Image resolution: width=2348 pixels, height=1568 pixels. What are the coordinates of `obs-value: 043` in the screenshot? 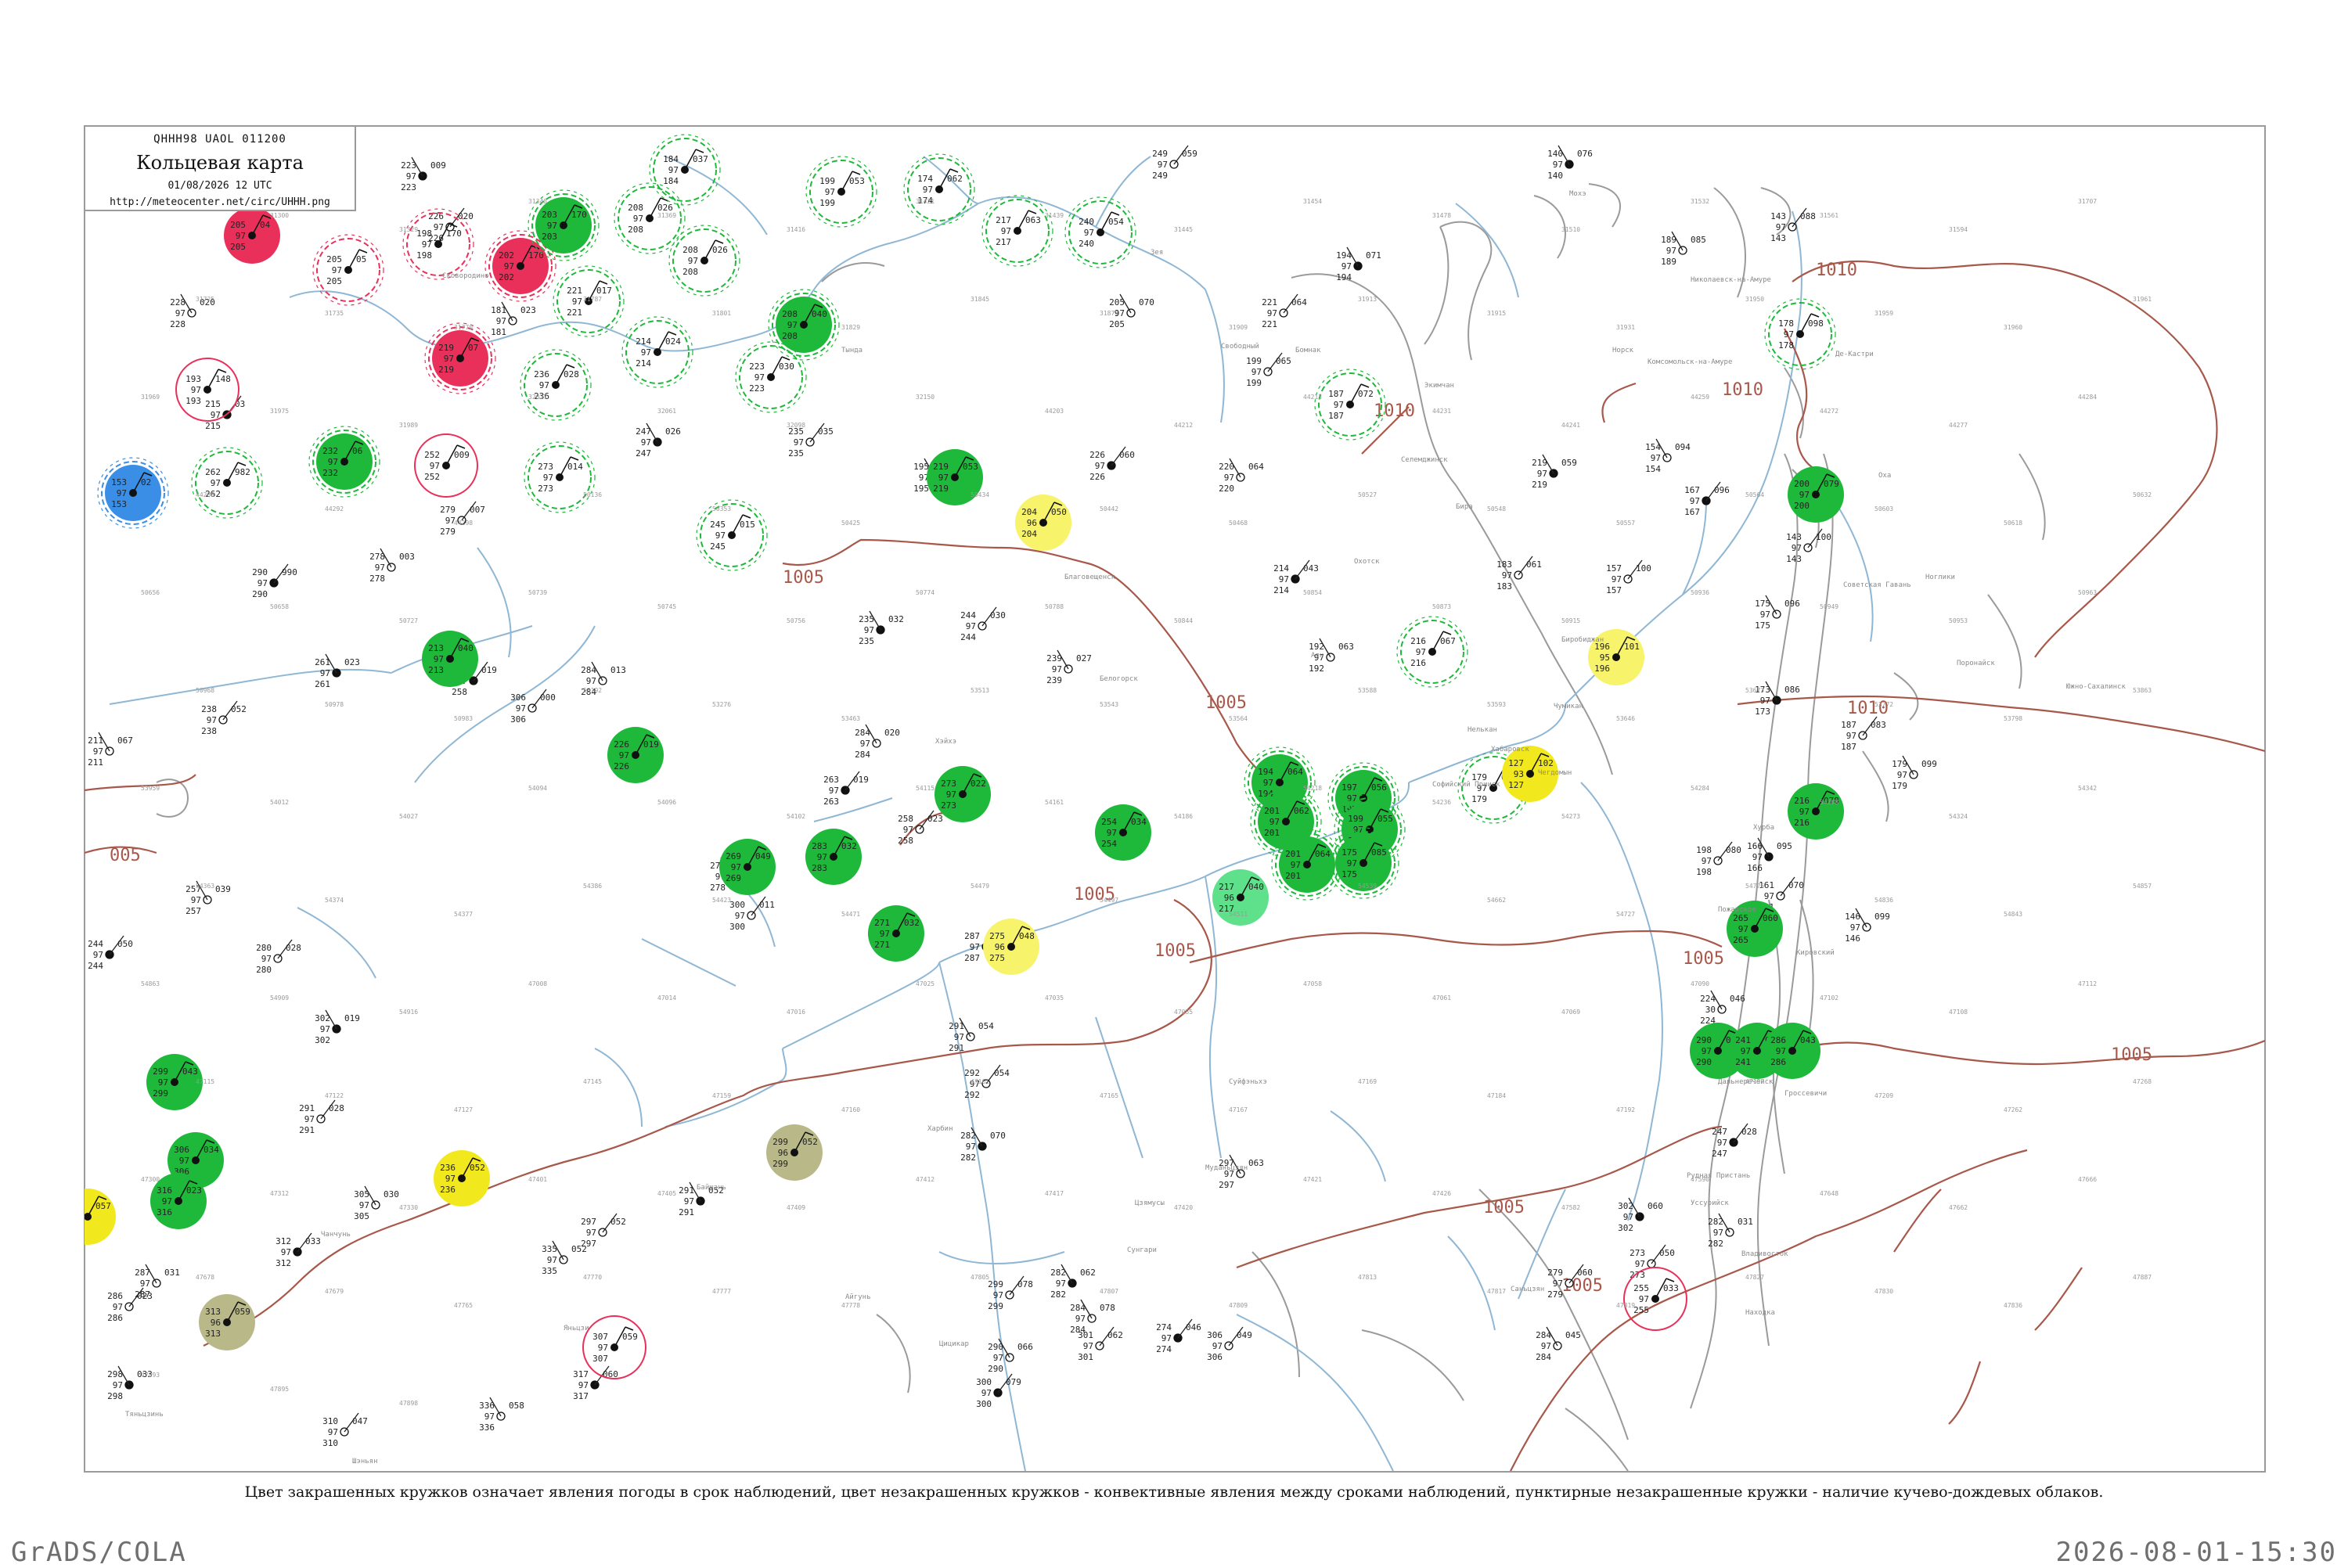 It's located at (1311, 569).